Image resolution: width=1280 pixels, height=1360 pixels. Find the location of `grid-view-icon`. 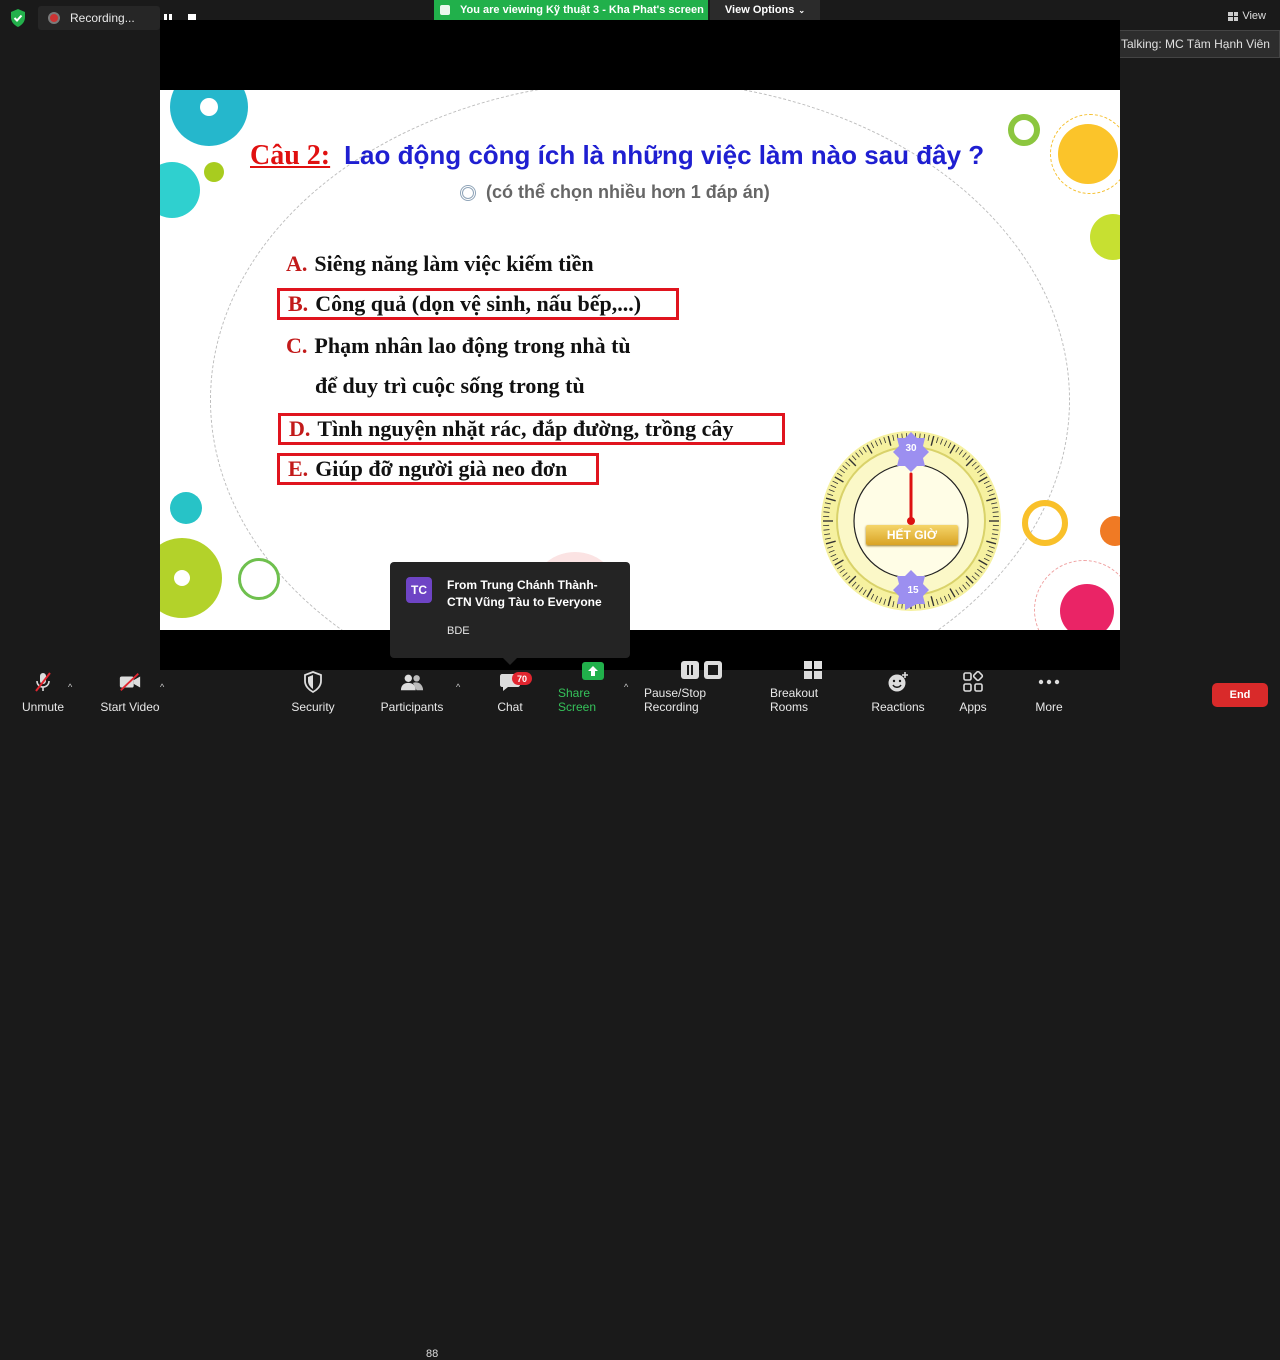

grid-view-icon is located at coordinates (1233, 16).